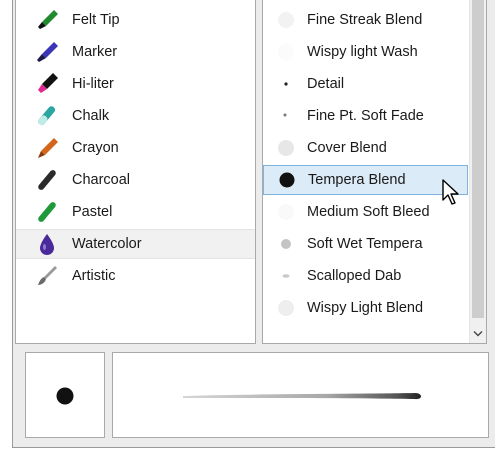 The width and height of the screenshot is (497, 451). Describe the element at coordinates (135, 20) in the screenshot. I see `tool-item-felt-tip: Felt Tip` at that location.